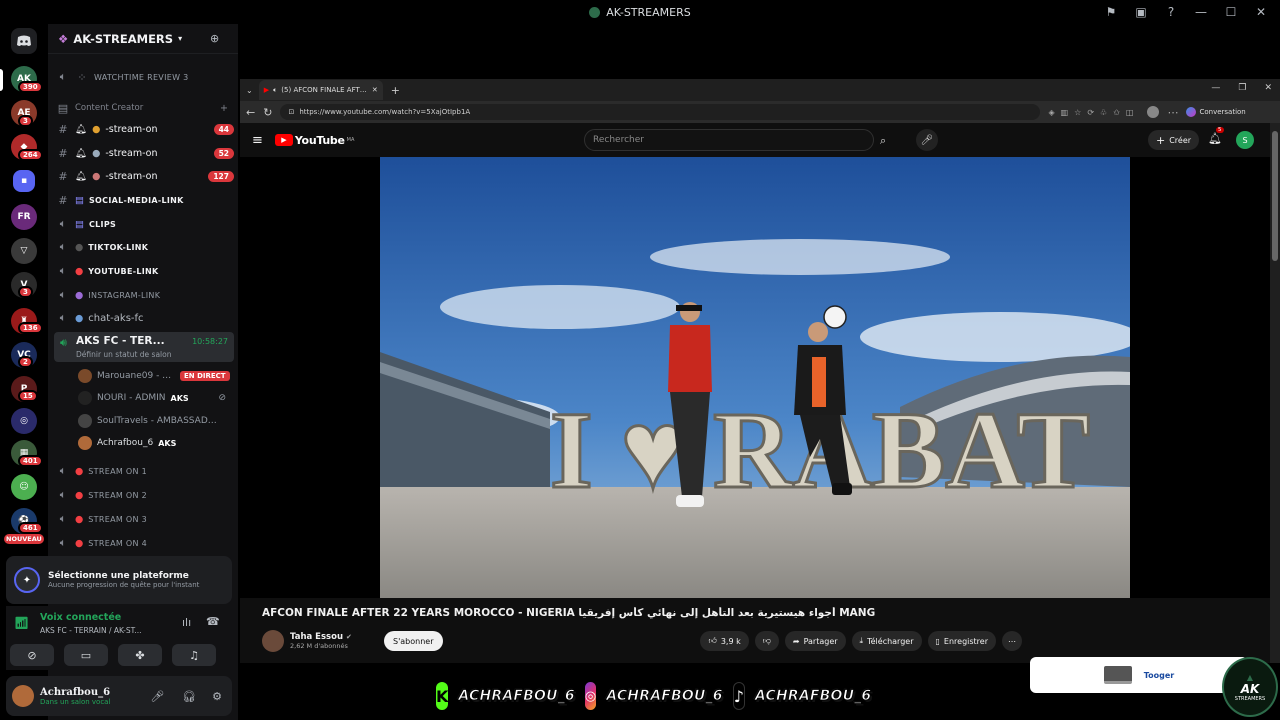 This screenshot has width=1280, height=720. I want to click on search-input: Rechercher, so click(729, 140).